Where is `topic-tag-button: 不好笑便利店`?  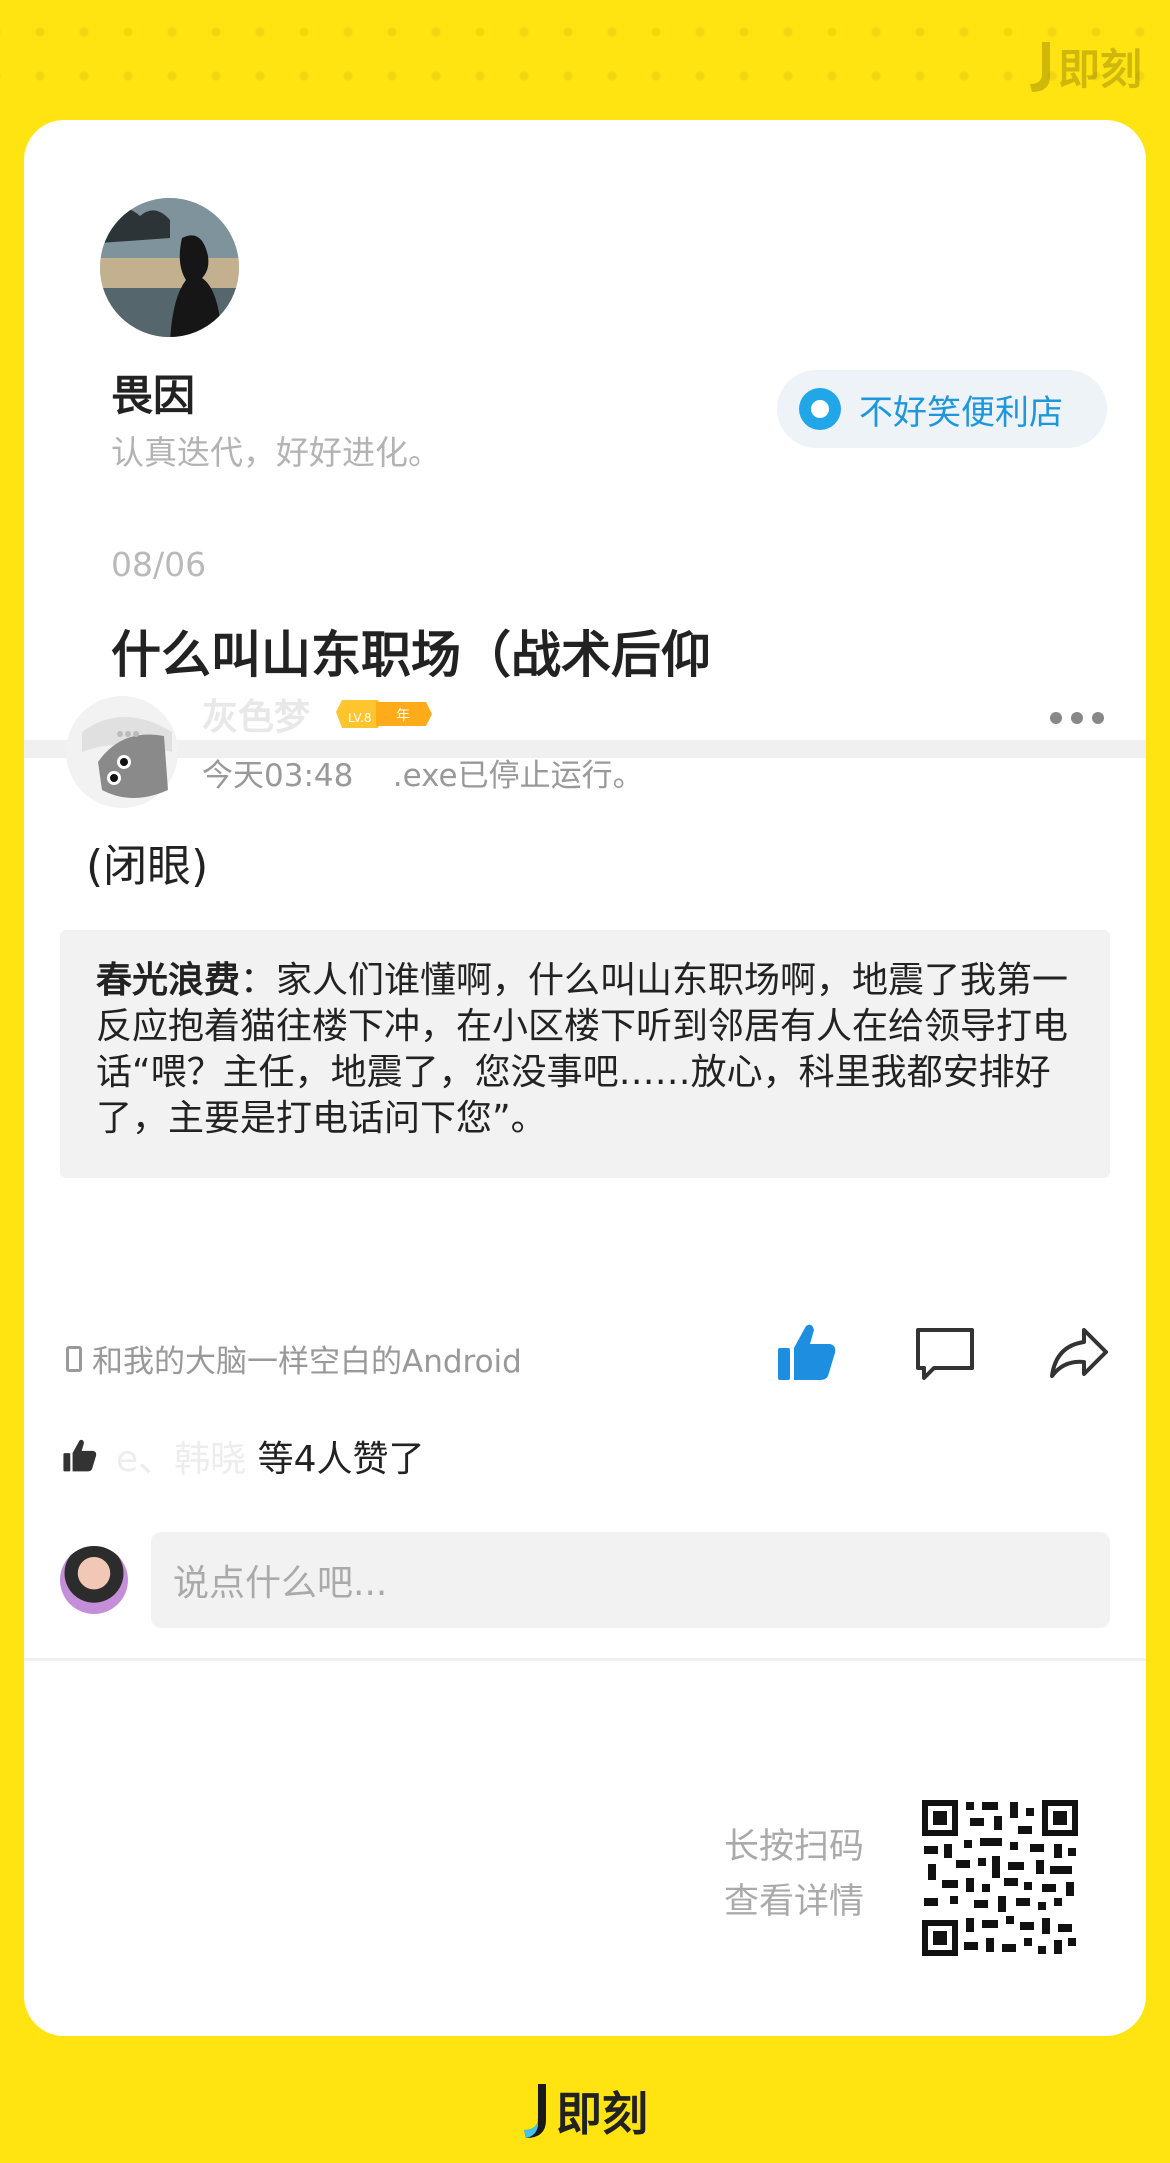 topic-tag-button: 不好笑便利店 is located at coordinates (942, 409).